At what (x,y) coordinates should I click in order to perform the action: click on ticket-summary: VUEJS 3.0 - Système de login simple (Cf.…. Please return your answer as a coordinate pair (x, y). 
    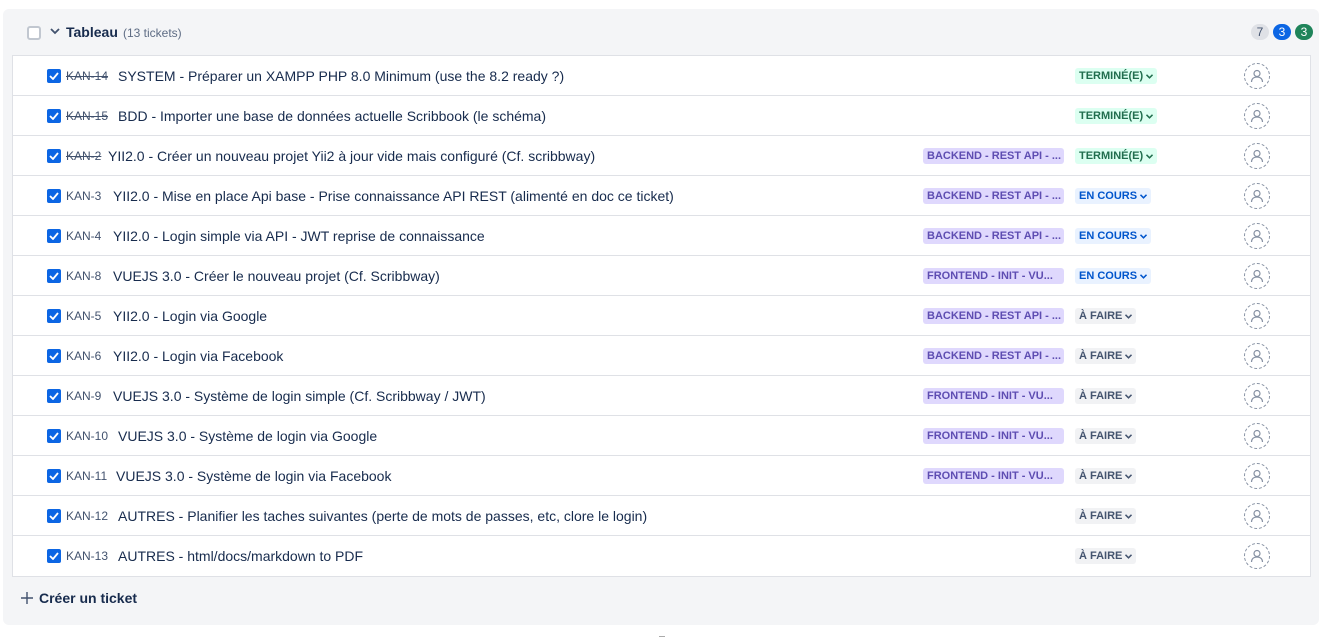
    Looking at the image, I should click on (299, 396).